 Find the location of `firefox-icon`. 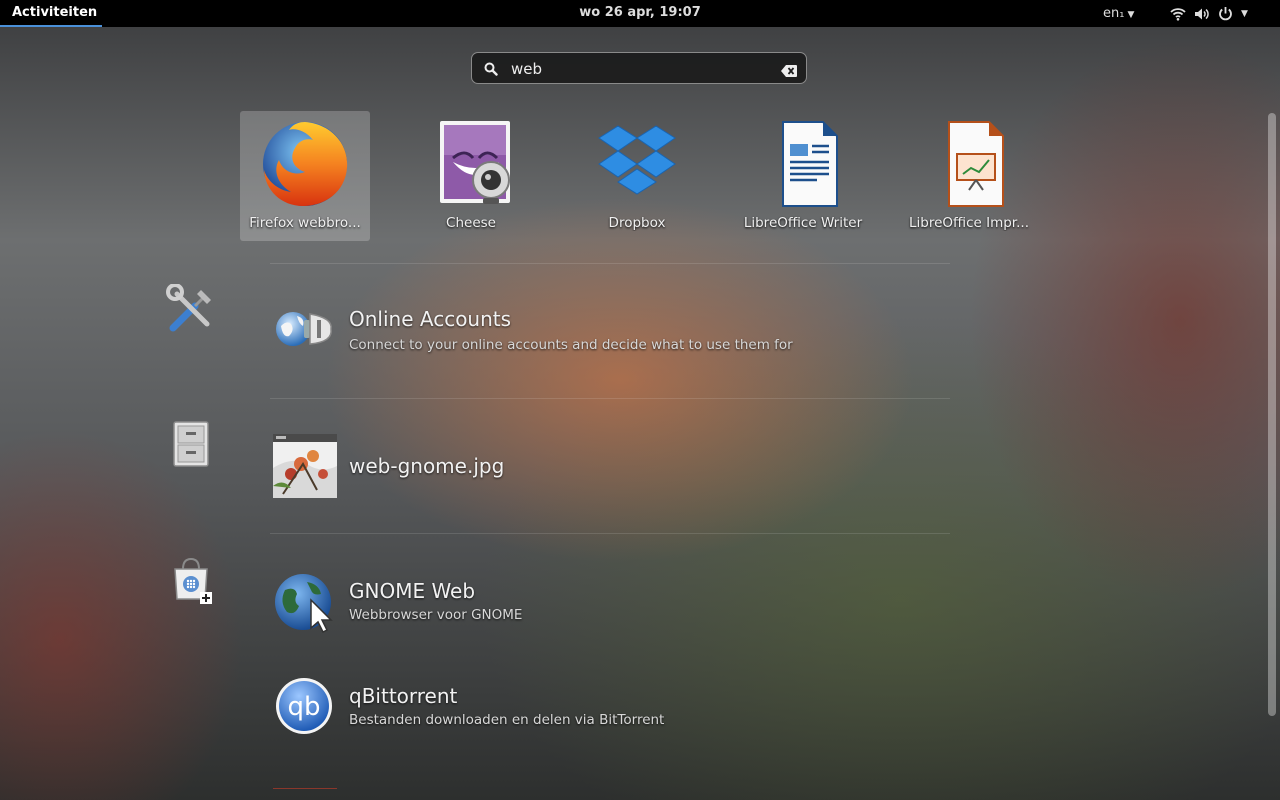

firefox-icon is located at coordinates (305, 164).